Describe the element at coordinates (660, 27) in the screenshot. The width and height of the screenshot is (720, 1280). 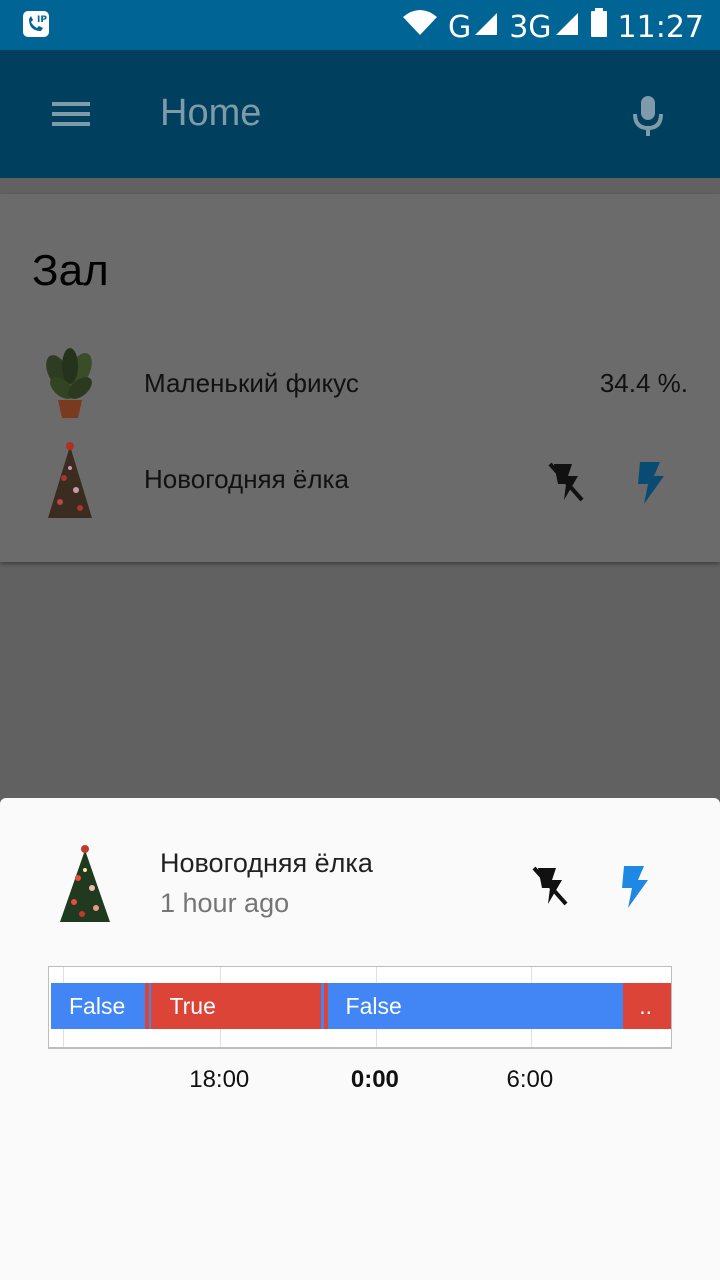
I see `status-clock: 11:27` at that location.